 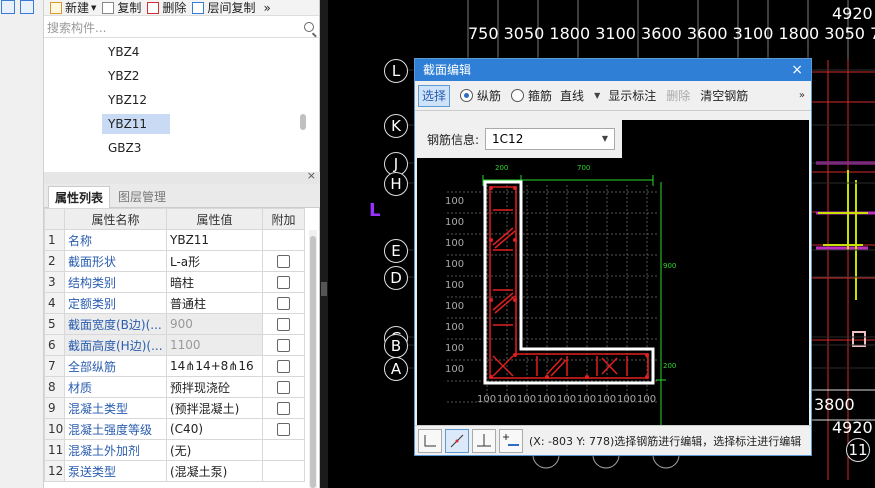 What do you see at coordinates (223, 7) in the screenshot?
I see `layer-copy-button: 层间复制` at bounding box center [223, 7].